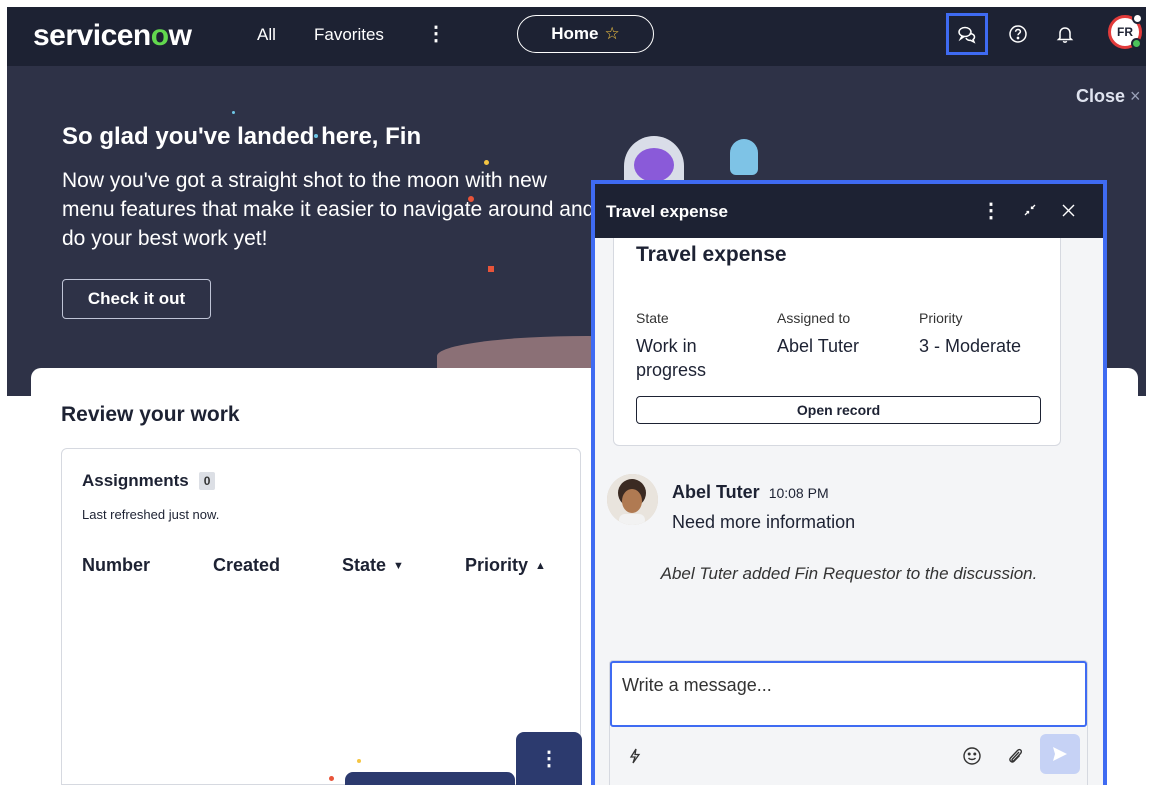  What do you see at coordinates (842, 334) in the screenshot?
I see `field-assigned-to: Assigned to Abel Tuter` at bounding box center [842, 334].